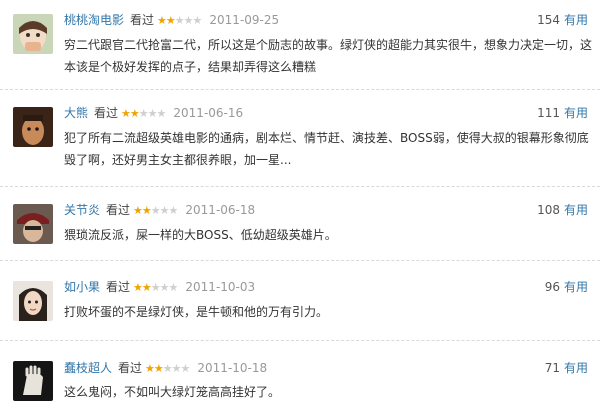 The height and width of the screenshot is (417, 600). Describe the element at coordinates (562, 113) in the screenshot. I see `useful-vote: 111 有用` at that location.